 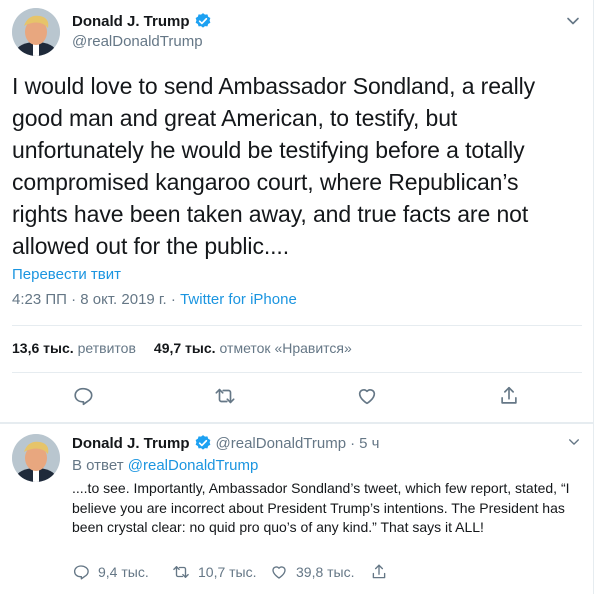 What do you see at coordinates (106, 348) in the screenshot?
I see `retweets-label: ретвитов` at bounding box center [106, 348].